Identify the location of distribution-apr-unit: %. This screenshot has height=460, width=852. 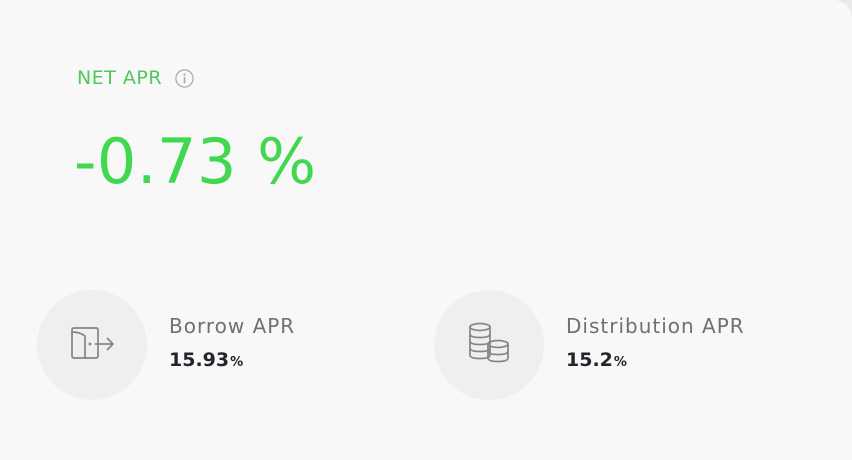
(620, 362).